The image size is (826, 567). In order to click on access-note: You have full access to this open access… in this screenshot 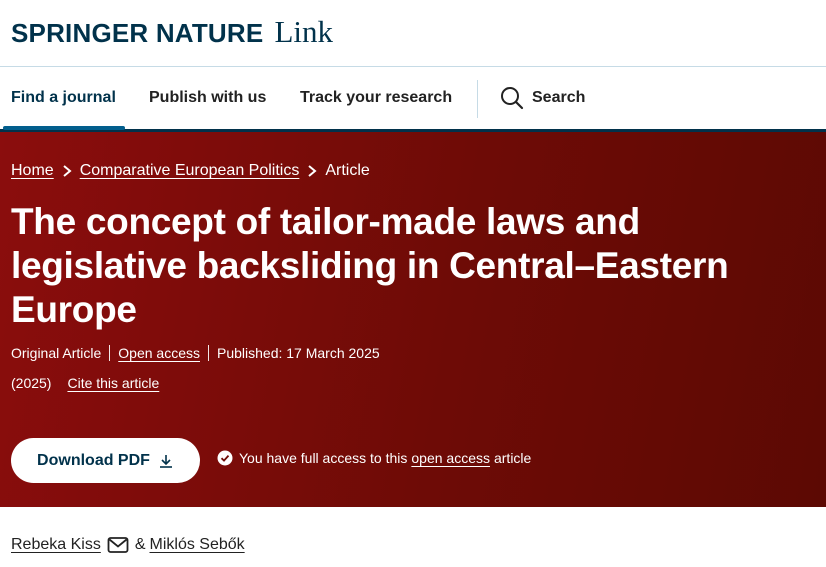, I will do `click(374, 458)`.